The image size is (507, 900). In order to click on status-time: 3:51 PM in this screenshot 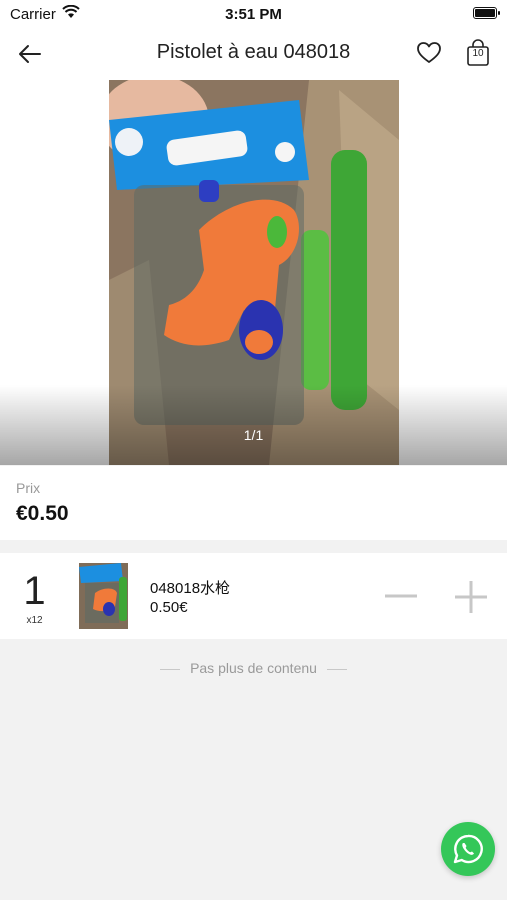, I will do `click(253, 14)`.